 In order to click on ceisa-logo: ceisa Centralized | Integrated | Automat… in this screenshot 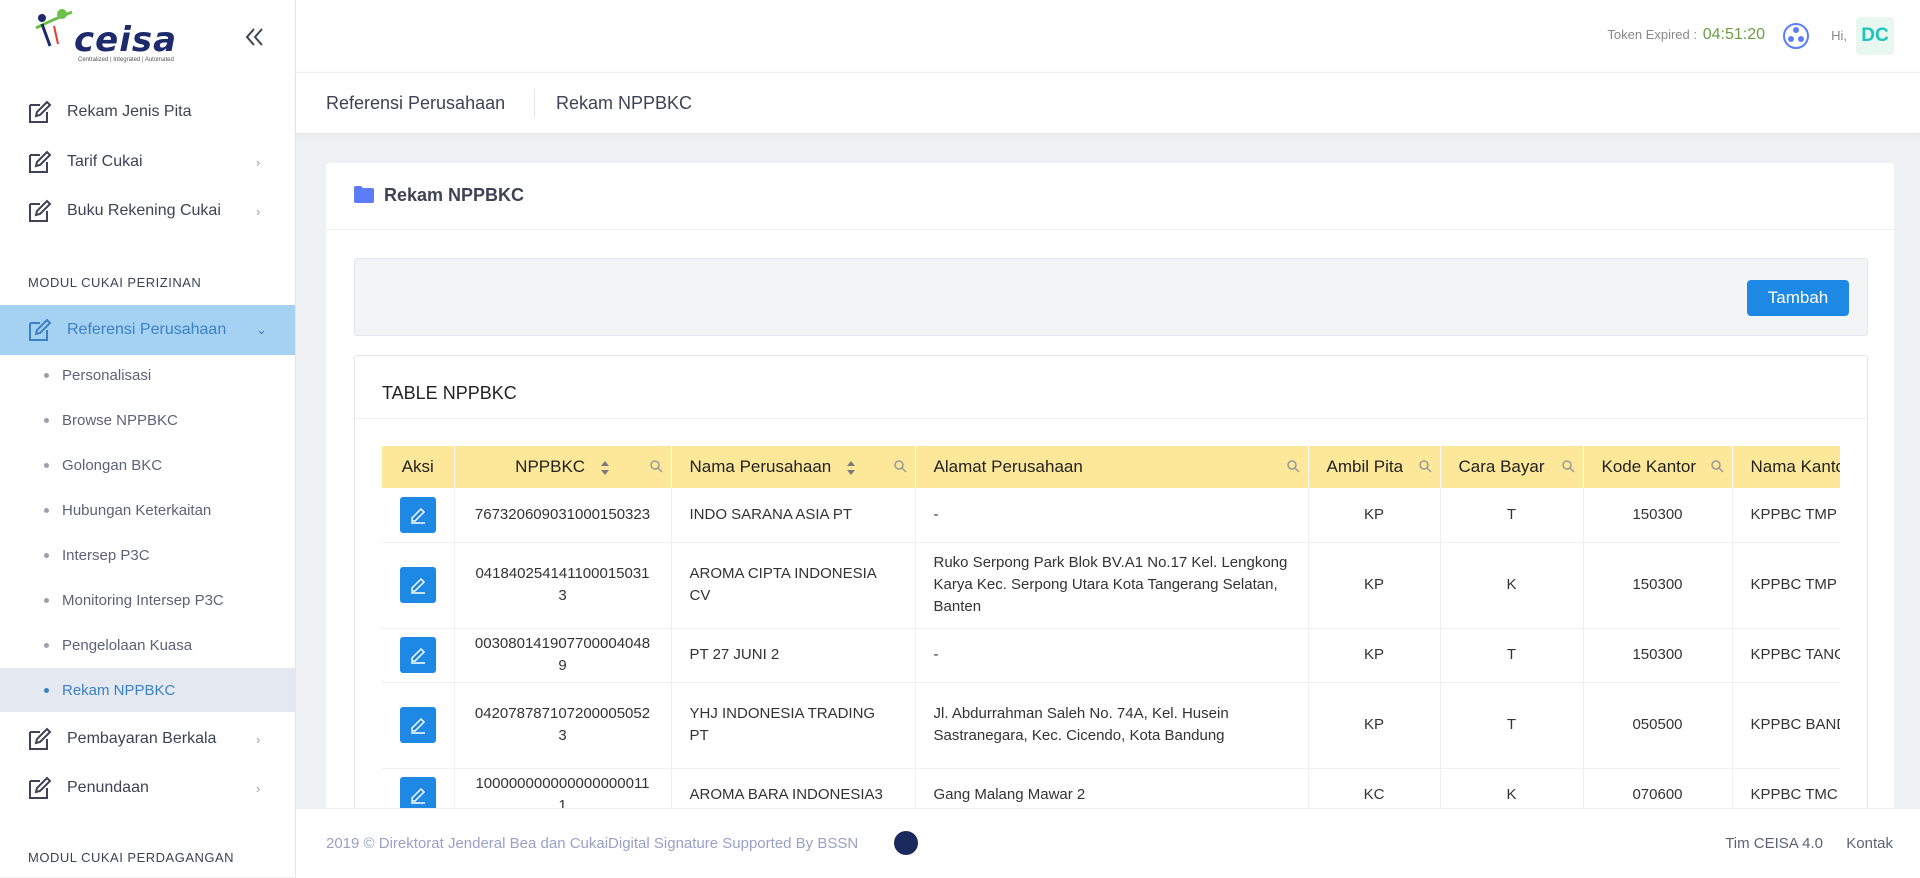, I will do `click(107, 37)`.